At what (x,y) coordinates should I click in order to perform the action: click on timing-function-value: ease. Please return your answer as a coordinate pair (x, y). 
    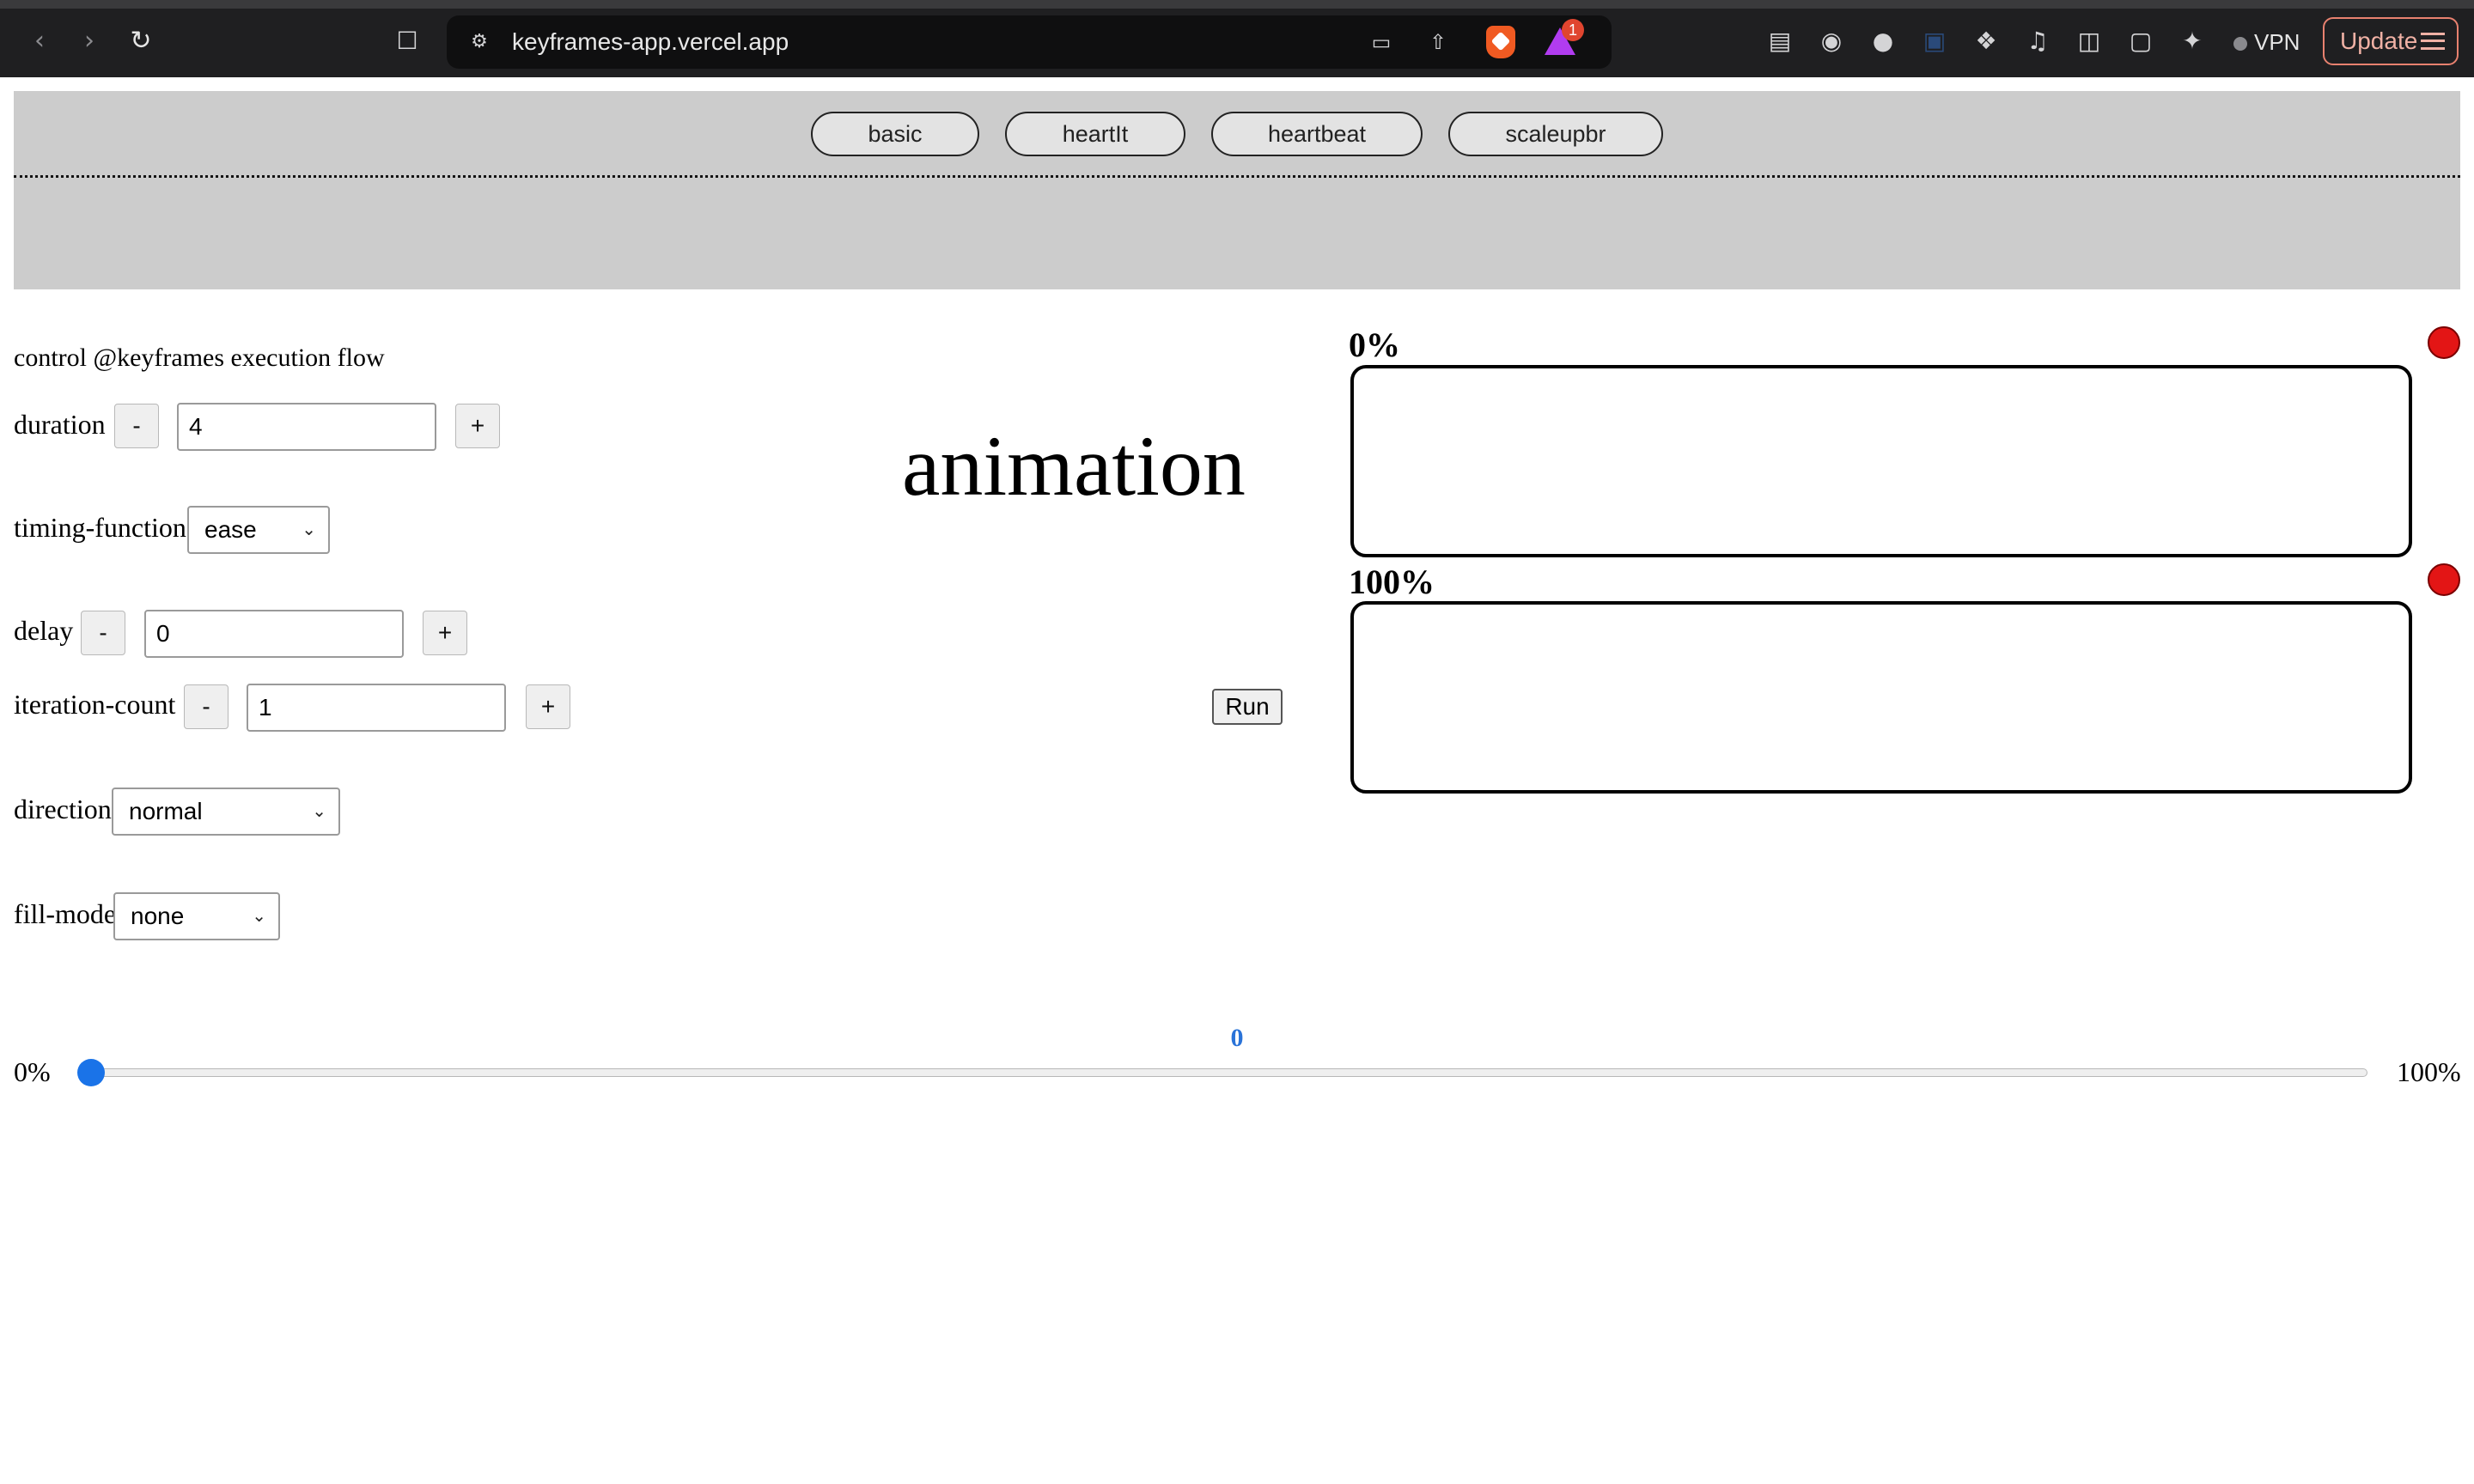
    Looking at the image, I should click on (230, 529).